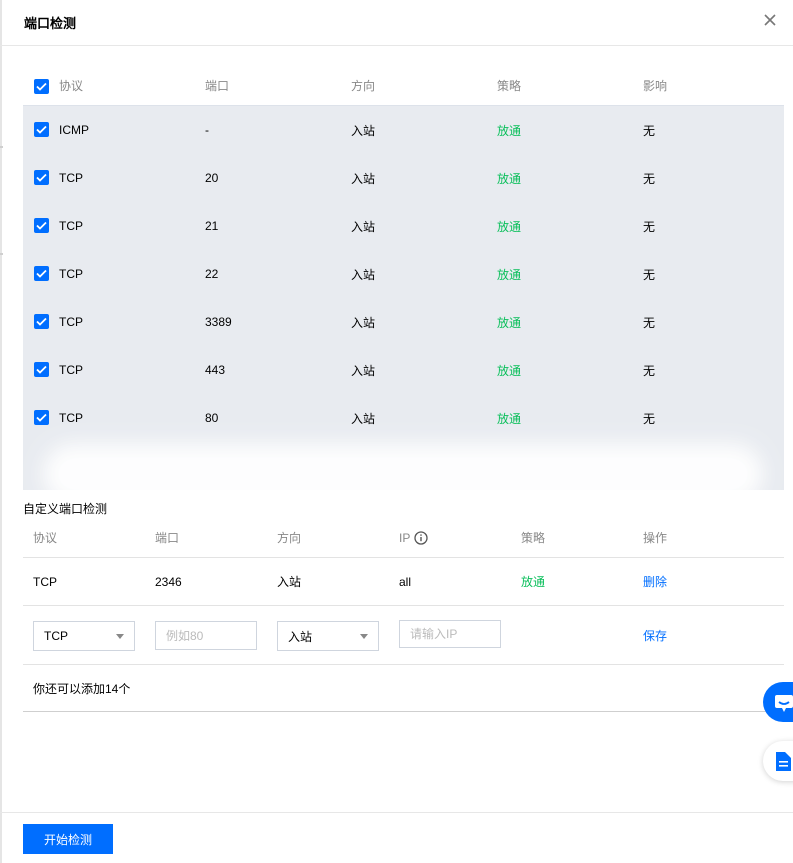 The height and width of the screenshot is (863, 793). What do you see at coordinates (403, 274) in the screenshot?
I see `table-row: TCP 22 入站 放通 无` at bounding box center [403, 274].